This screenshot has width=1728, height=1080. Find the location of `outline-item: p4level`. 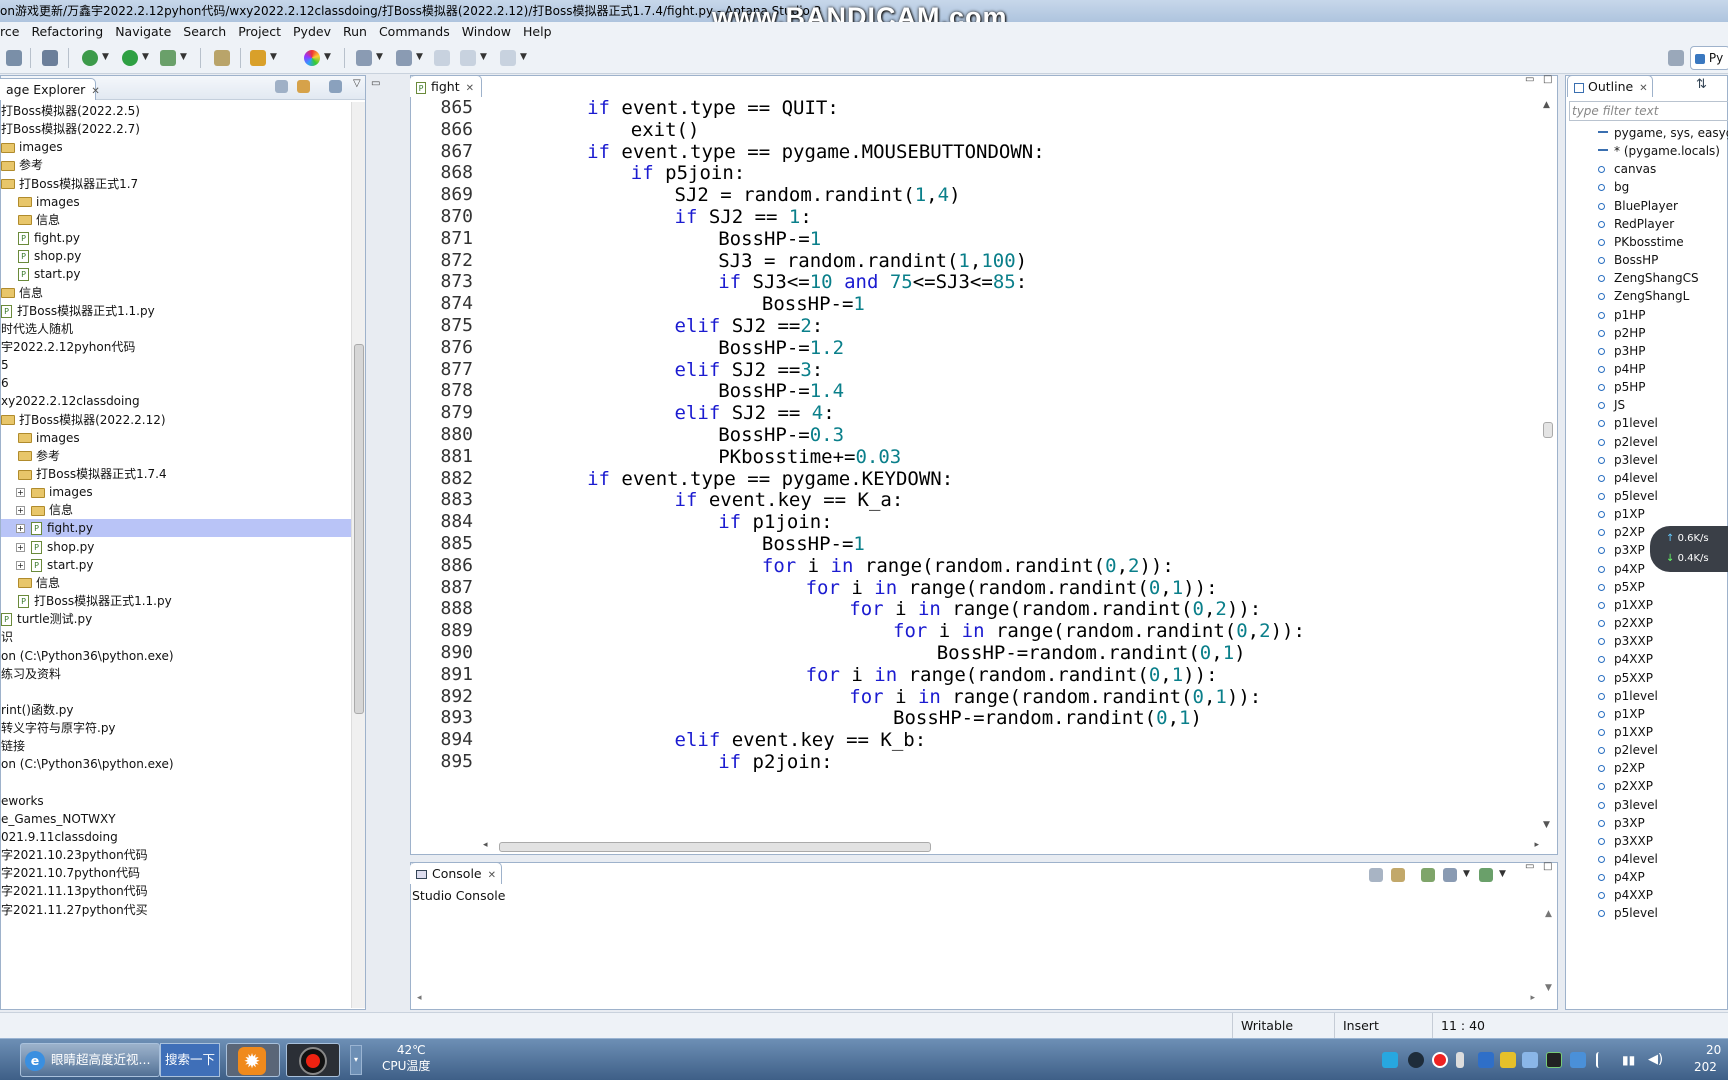

outline-item: p4level is located at coordinates (1628, 478).